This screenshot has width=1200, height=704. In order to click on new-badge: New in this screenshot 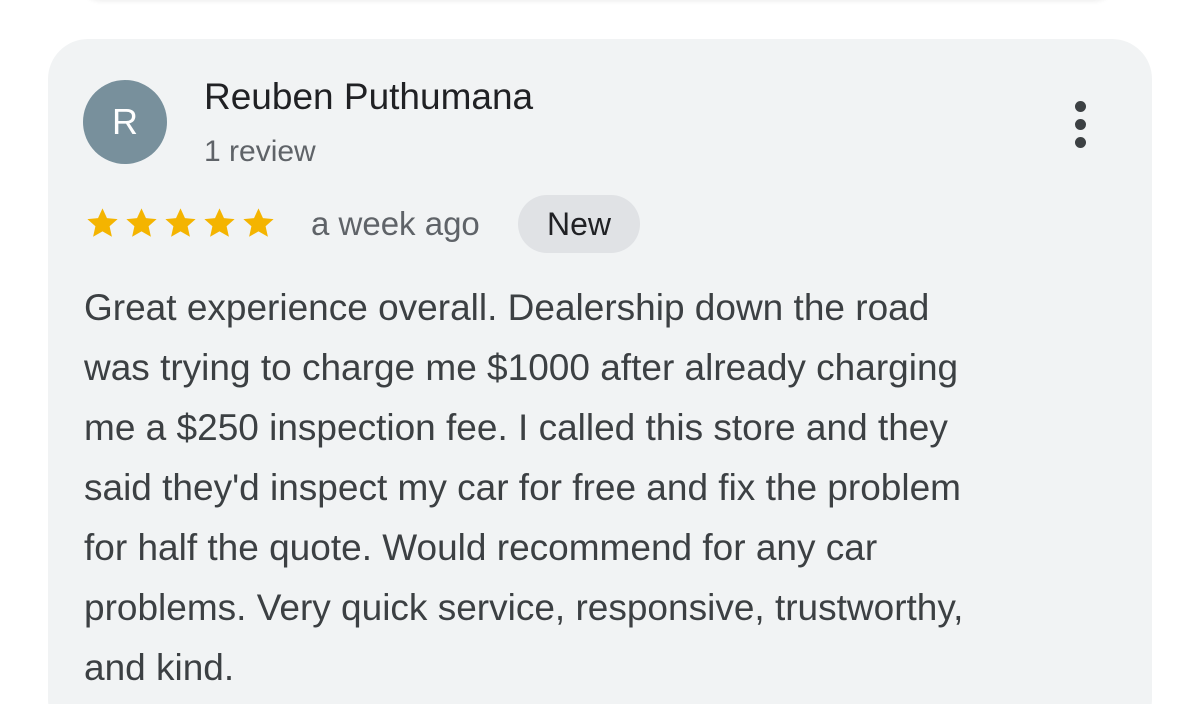, I will do `click(579, 224)`.